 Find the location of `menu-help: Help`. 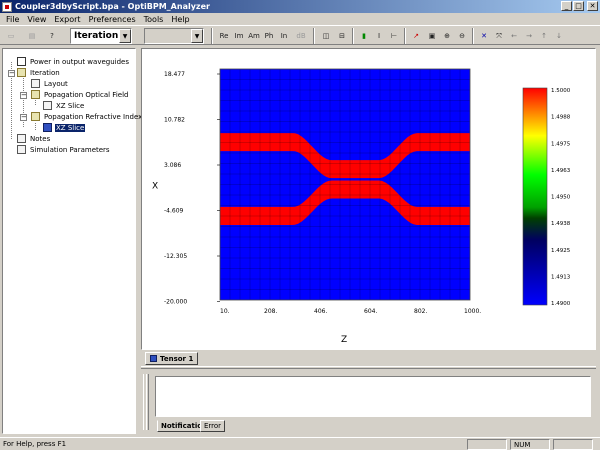

menu-help: Help is located at coordinates (180, 19).